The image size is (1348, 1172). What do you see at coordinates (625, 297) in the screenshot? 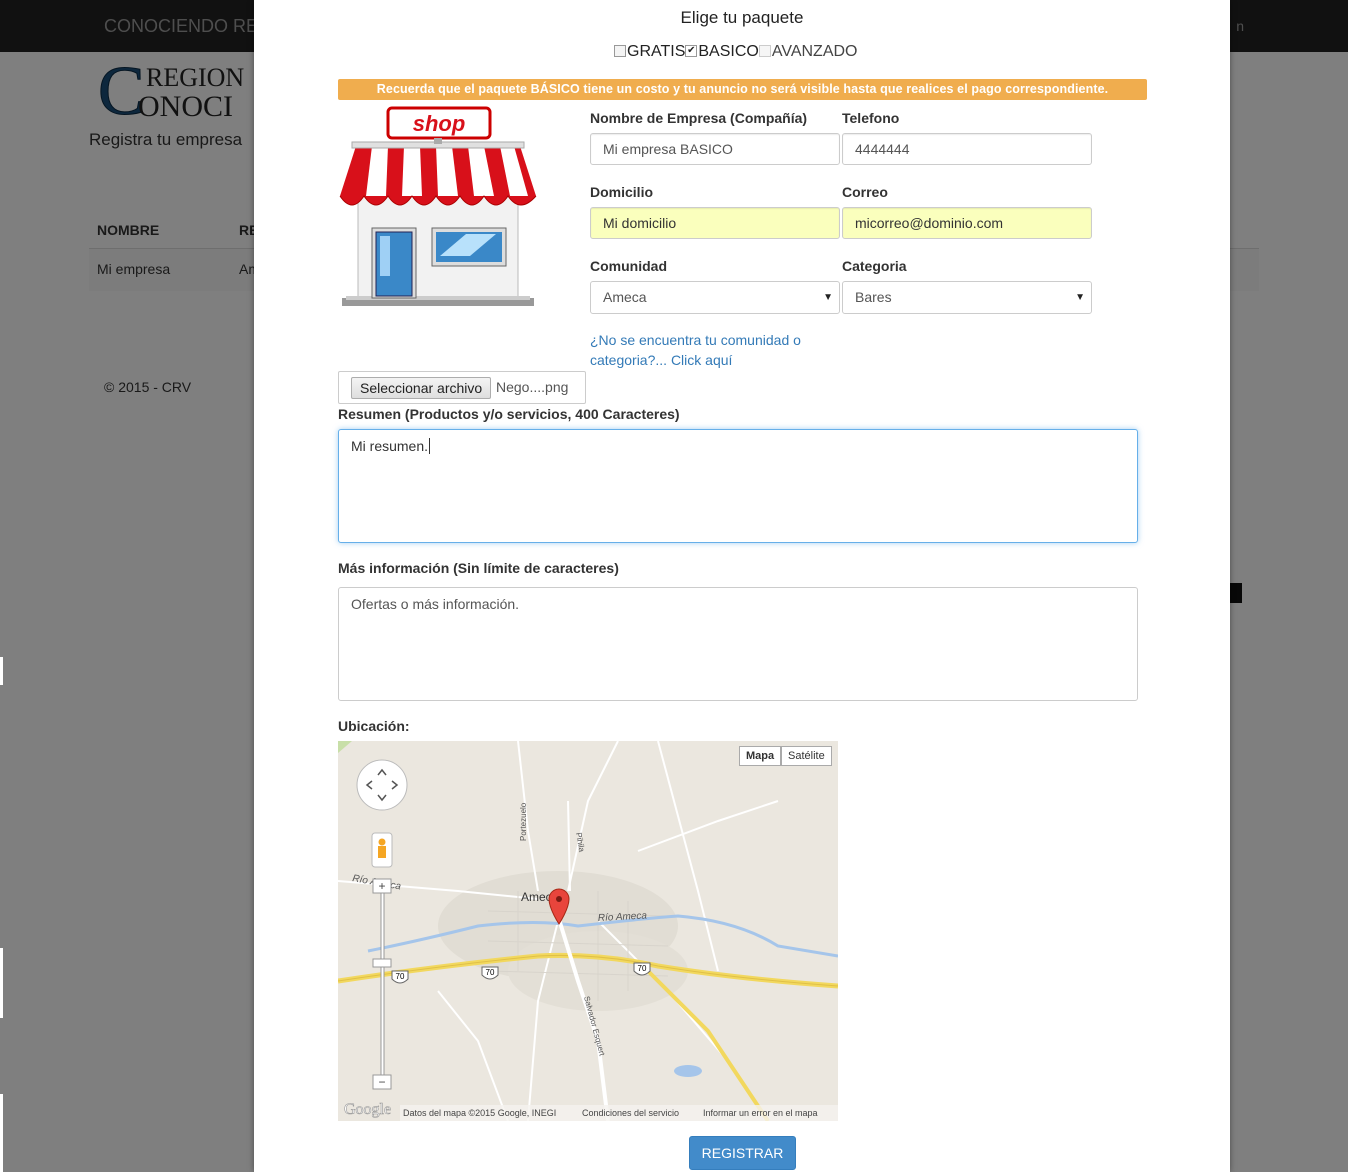
I see `community-select-value: Ameca` at bounding box center [625, 297].